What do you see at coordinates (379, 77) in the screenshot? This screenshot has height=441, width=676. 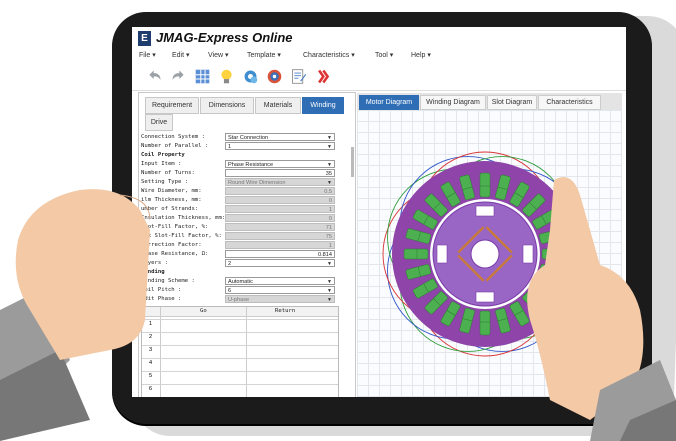 I see `toolbar` at bounding box center [379, 77].